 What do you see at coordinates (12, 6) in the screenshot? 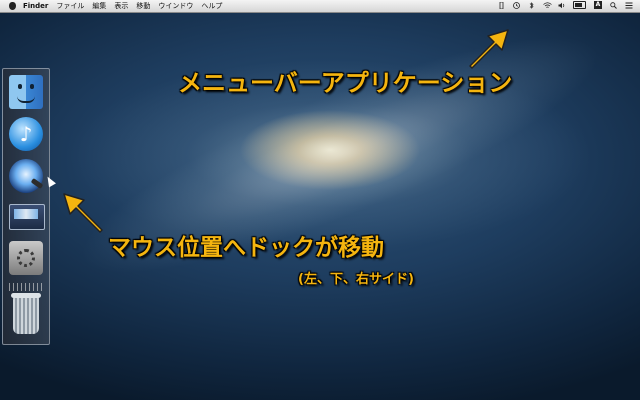
I see `apple-menu-icon` at bounding box center [12, 6].